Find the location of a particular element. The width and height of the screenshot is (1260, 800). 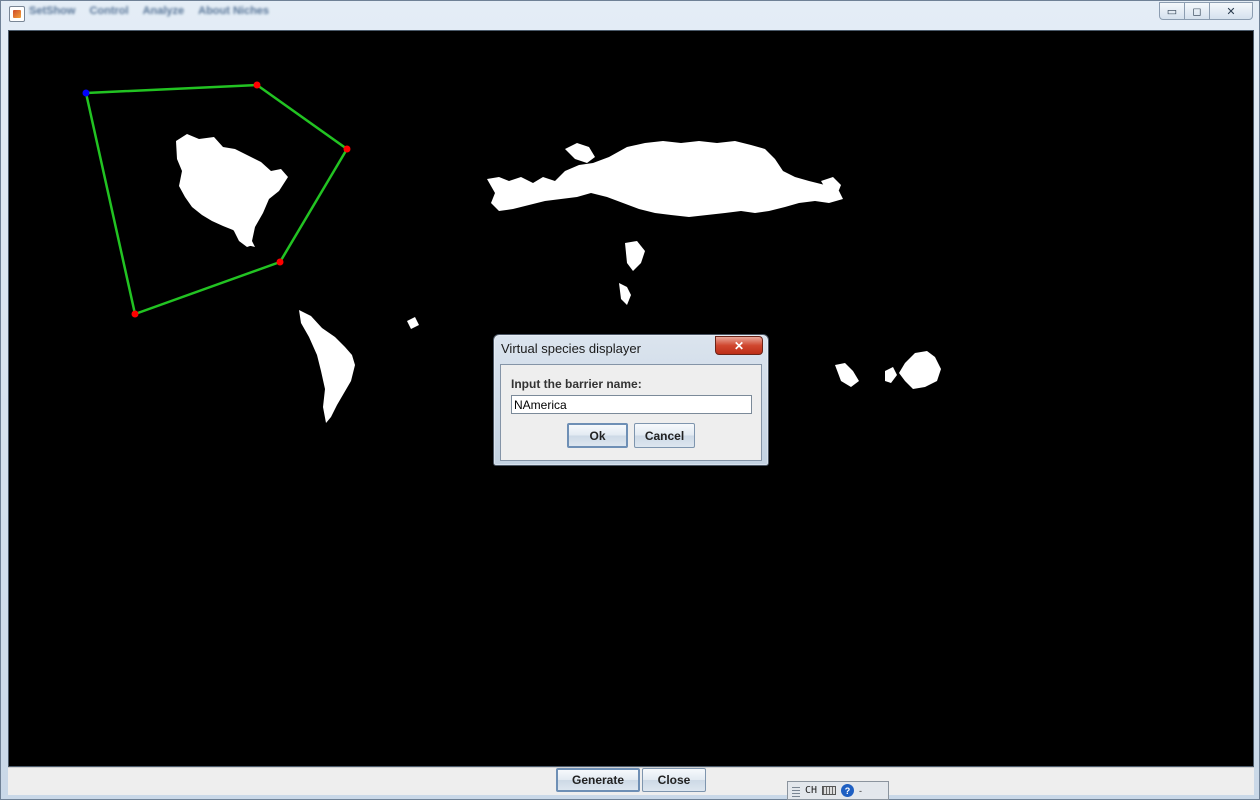

grip-icon is located at coordinates (796, 790).